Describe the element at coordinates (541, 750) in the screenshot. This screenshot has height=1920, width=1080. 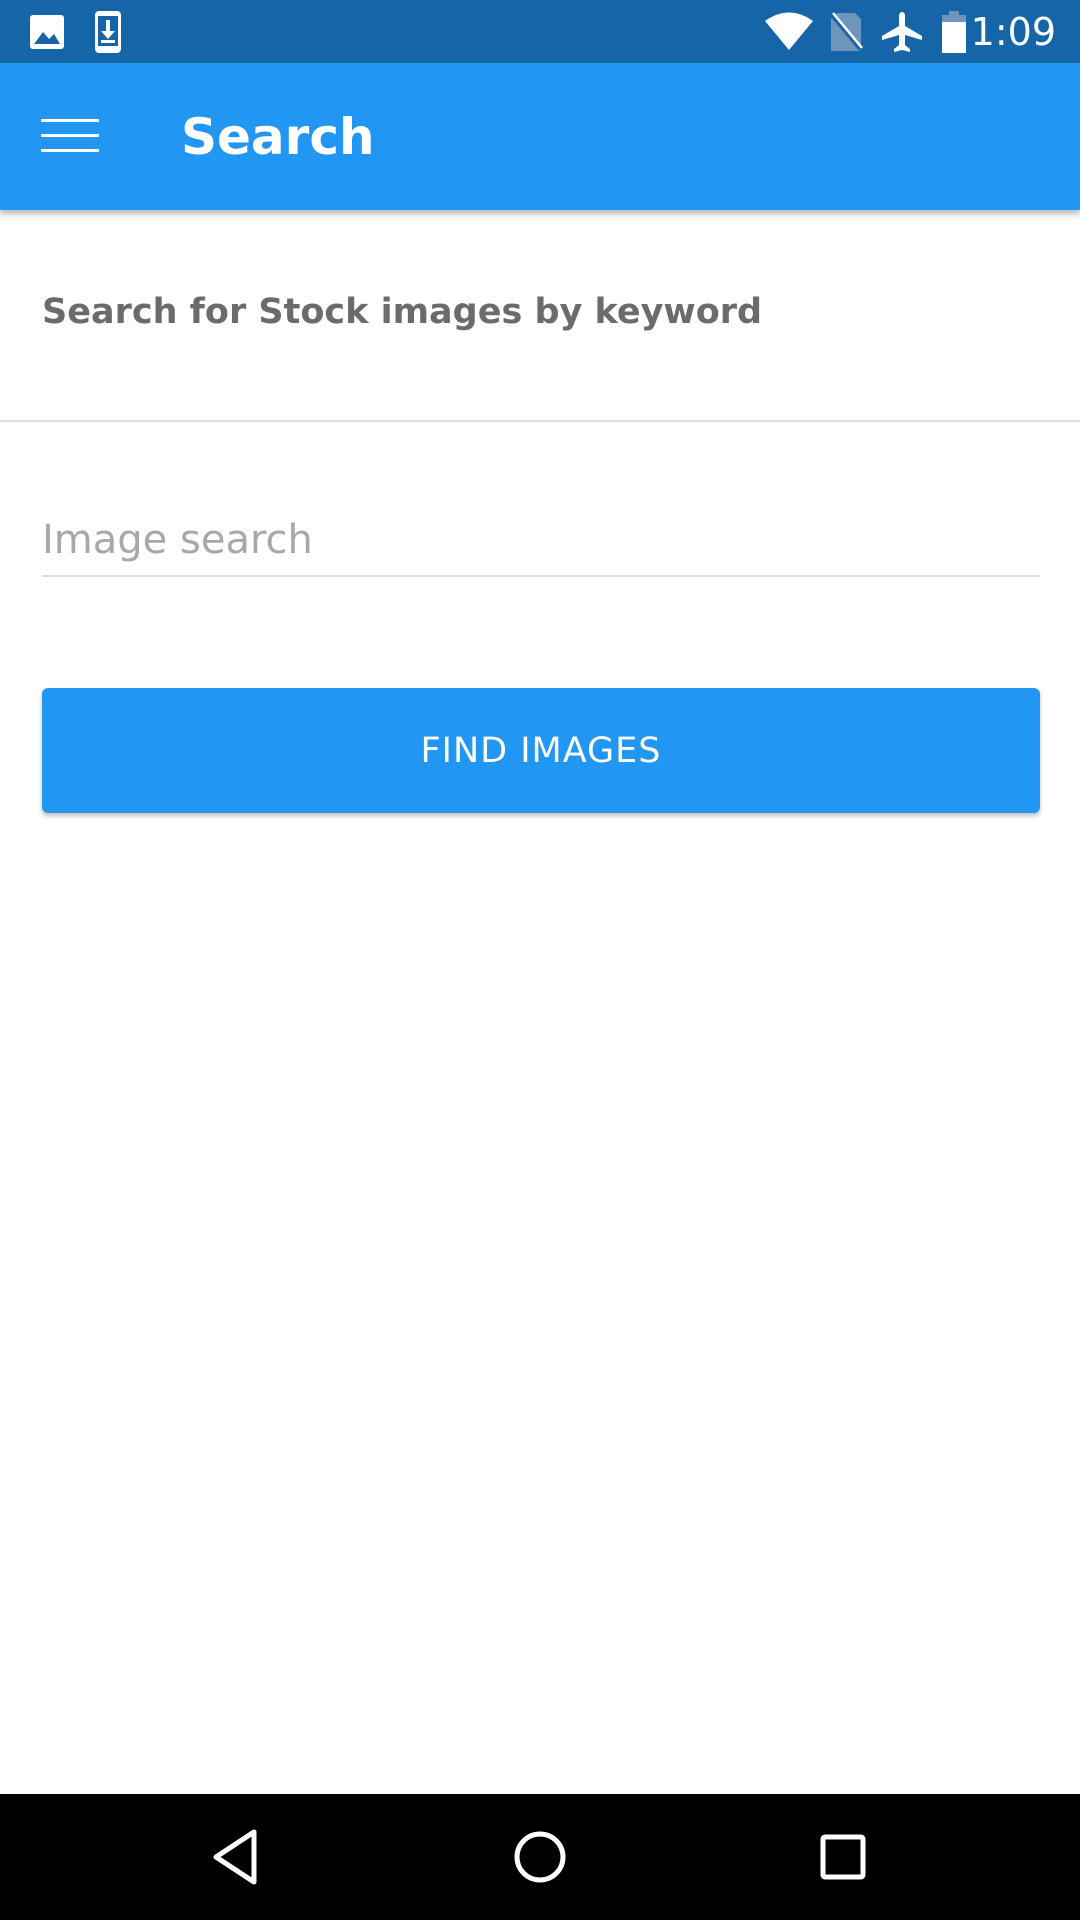
I see `find-images-button: FIND IMAGES` at that location.